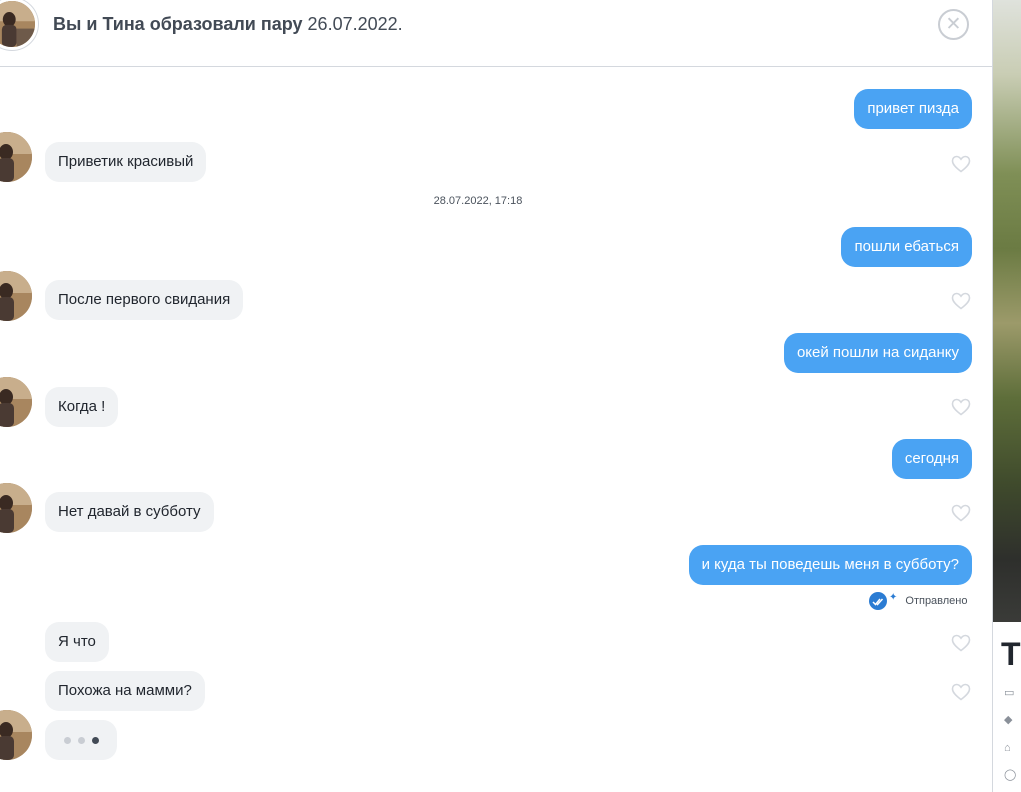 The height and width of the screenshot is (792, 1021). Describe the element at coordinates (355, 24) in the screenshot. I see `match-date: 26.07.2022.` at that location.